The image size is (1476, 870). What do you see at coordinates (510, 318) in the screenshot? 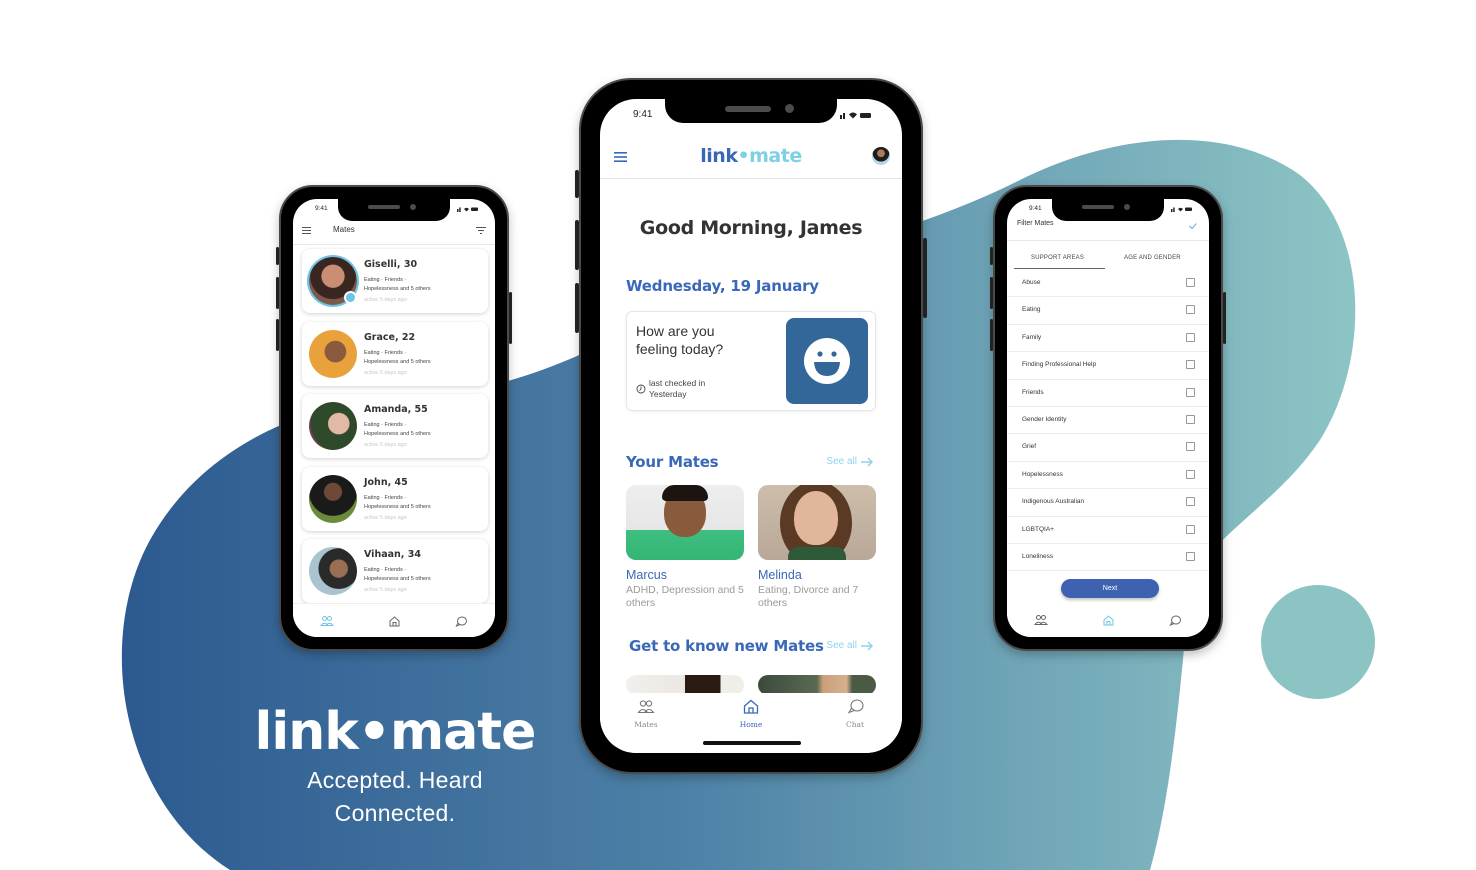
I see `power-button` at bounding box center [510, 318].